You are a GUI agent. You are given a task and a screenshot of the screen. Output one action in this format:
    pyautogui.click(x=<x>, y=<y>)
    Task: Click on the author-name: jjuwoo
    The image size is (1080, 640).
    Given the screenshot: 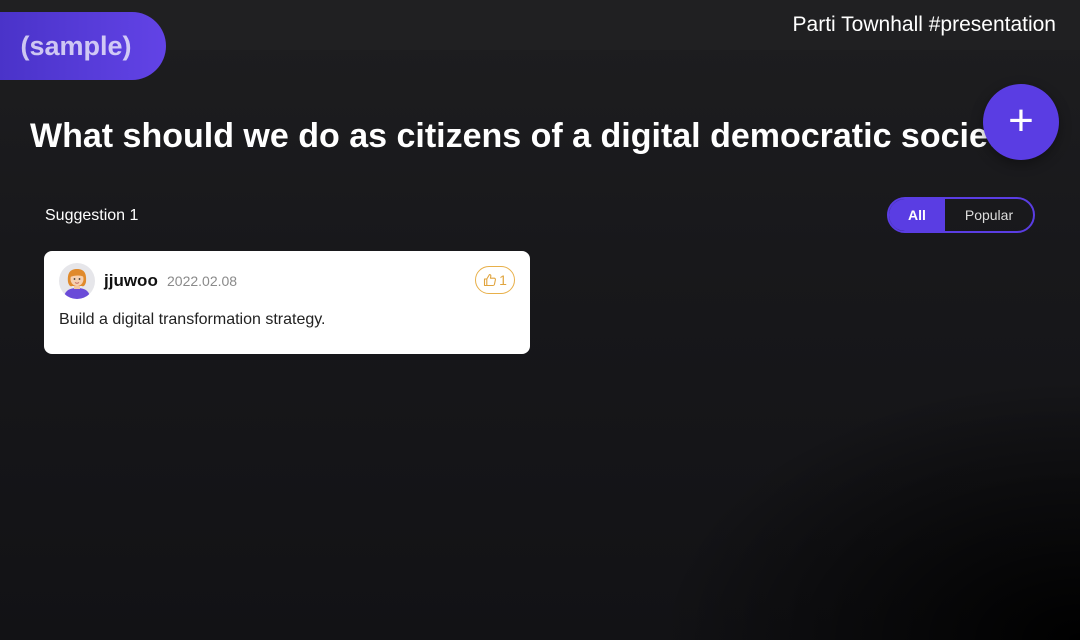 What is the action you would take?
    pyautogui.click(x=131, y=280)
    